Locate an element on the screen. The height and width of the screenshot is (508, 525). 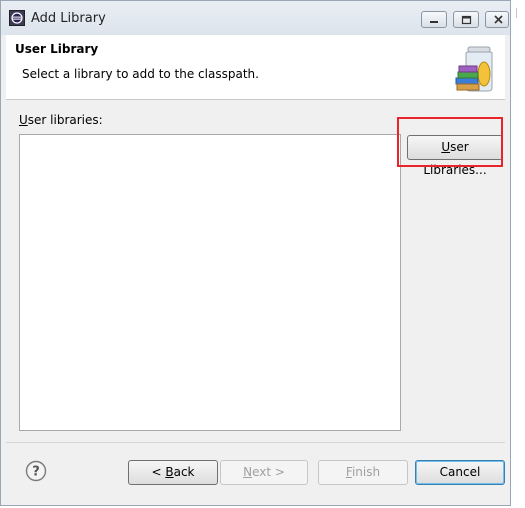
next-button: Next > is located at coordinates (264, 472).